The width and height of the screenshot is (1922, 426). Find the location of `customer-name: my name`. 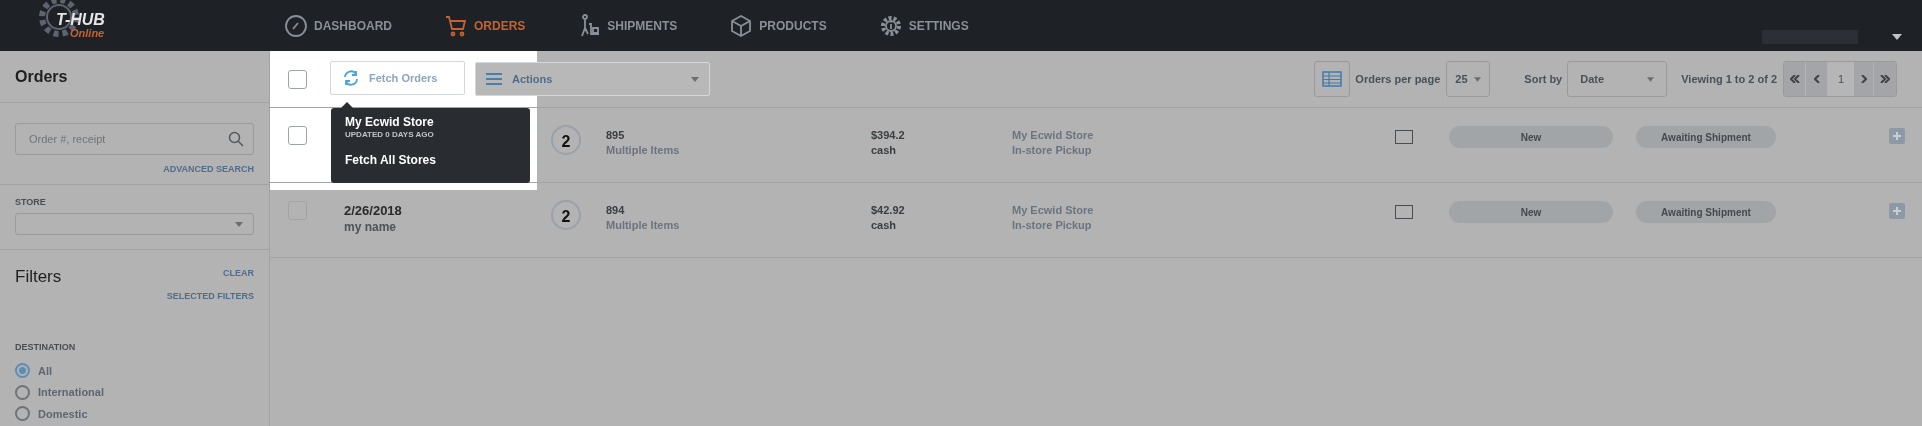

customer-name: my name is located at coordinates (371, 227).